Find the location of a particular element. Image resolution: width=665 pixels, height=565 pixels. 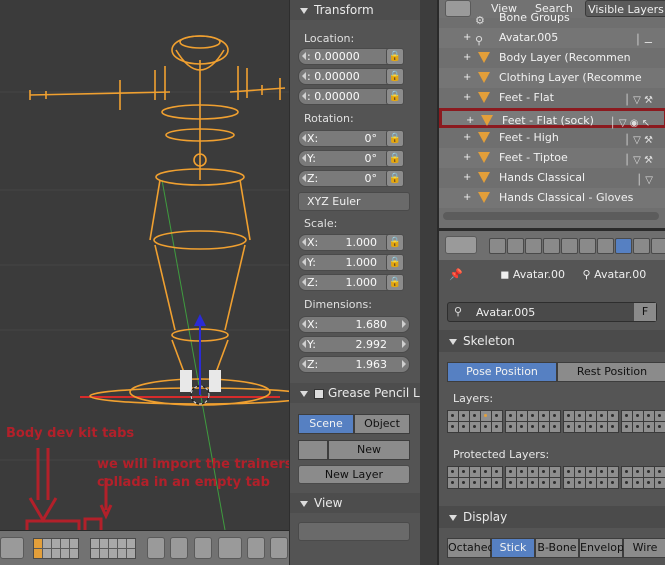

view-field is located at coordinates (354, 531).